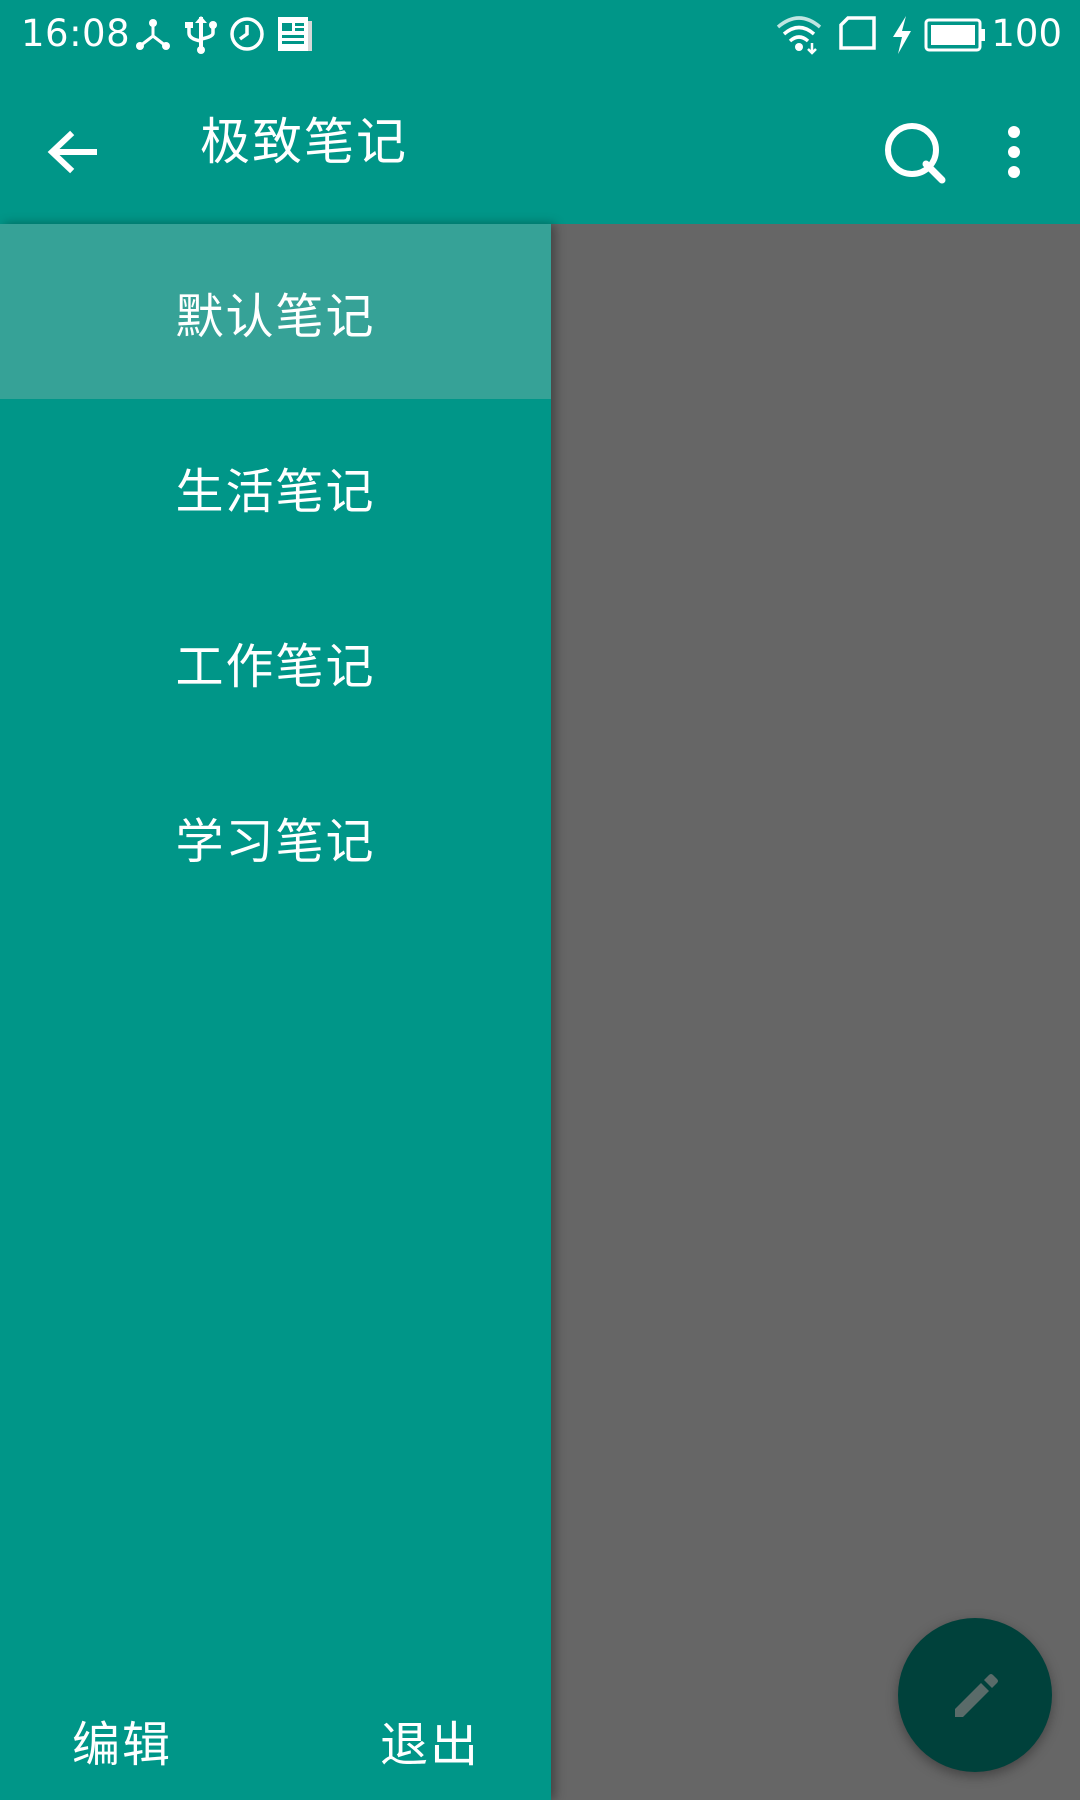  What do you see at coordinates (275, 666) in the screenshot?
I see `drawer-item-label: 工作笔记` at bounding box center [275, 666].